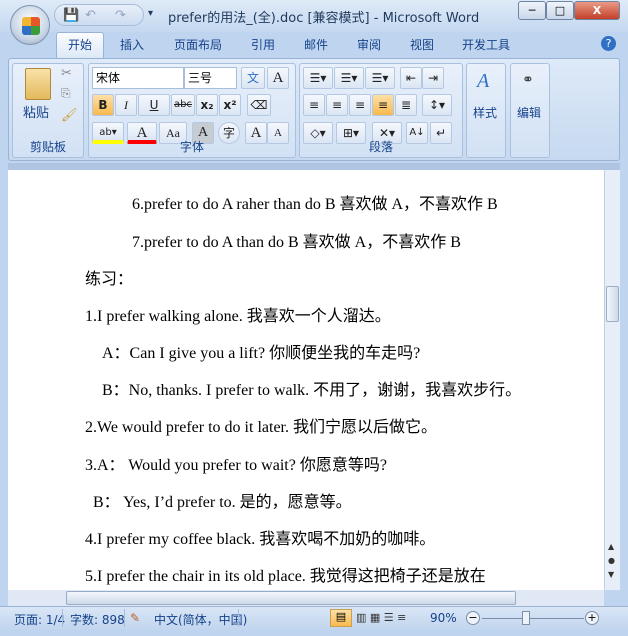 The height and width of the screenshot is (636, 628). What do you see at coordinates (291, 598) in the screenshot?
I see `horizontal-scroll-thumb` at bounding box center [291, 598].